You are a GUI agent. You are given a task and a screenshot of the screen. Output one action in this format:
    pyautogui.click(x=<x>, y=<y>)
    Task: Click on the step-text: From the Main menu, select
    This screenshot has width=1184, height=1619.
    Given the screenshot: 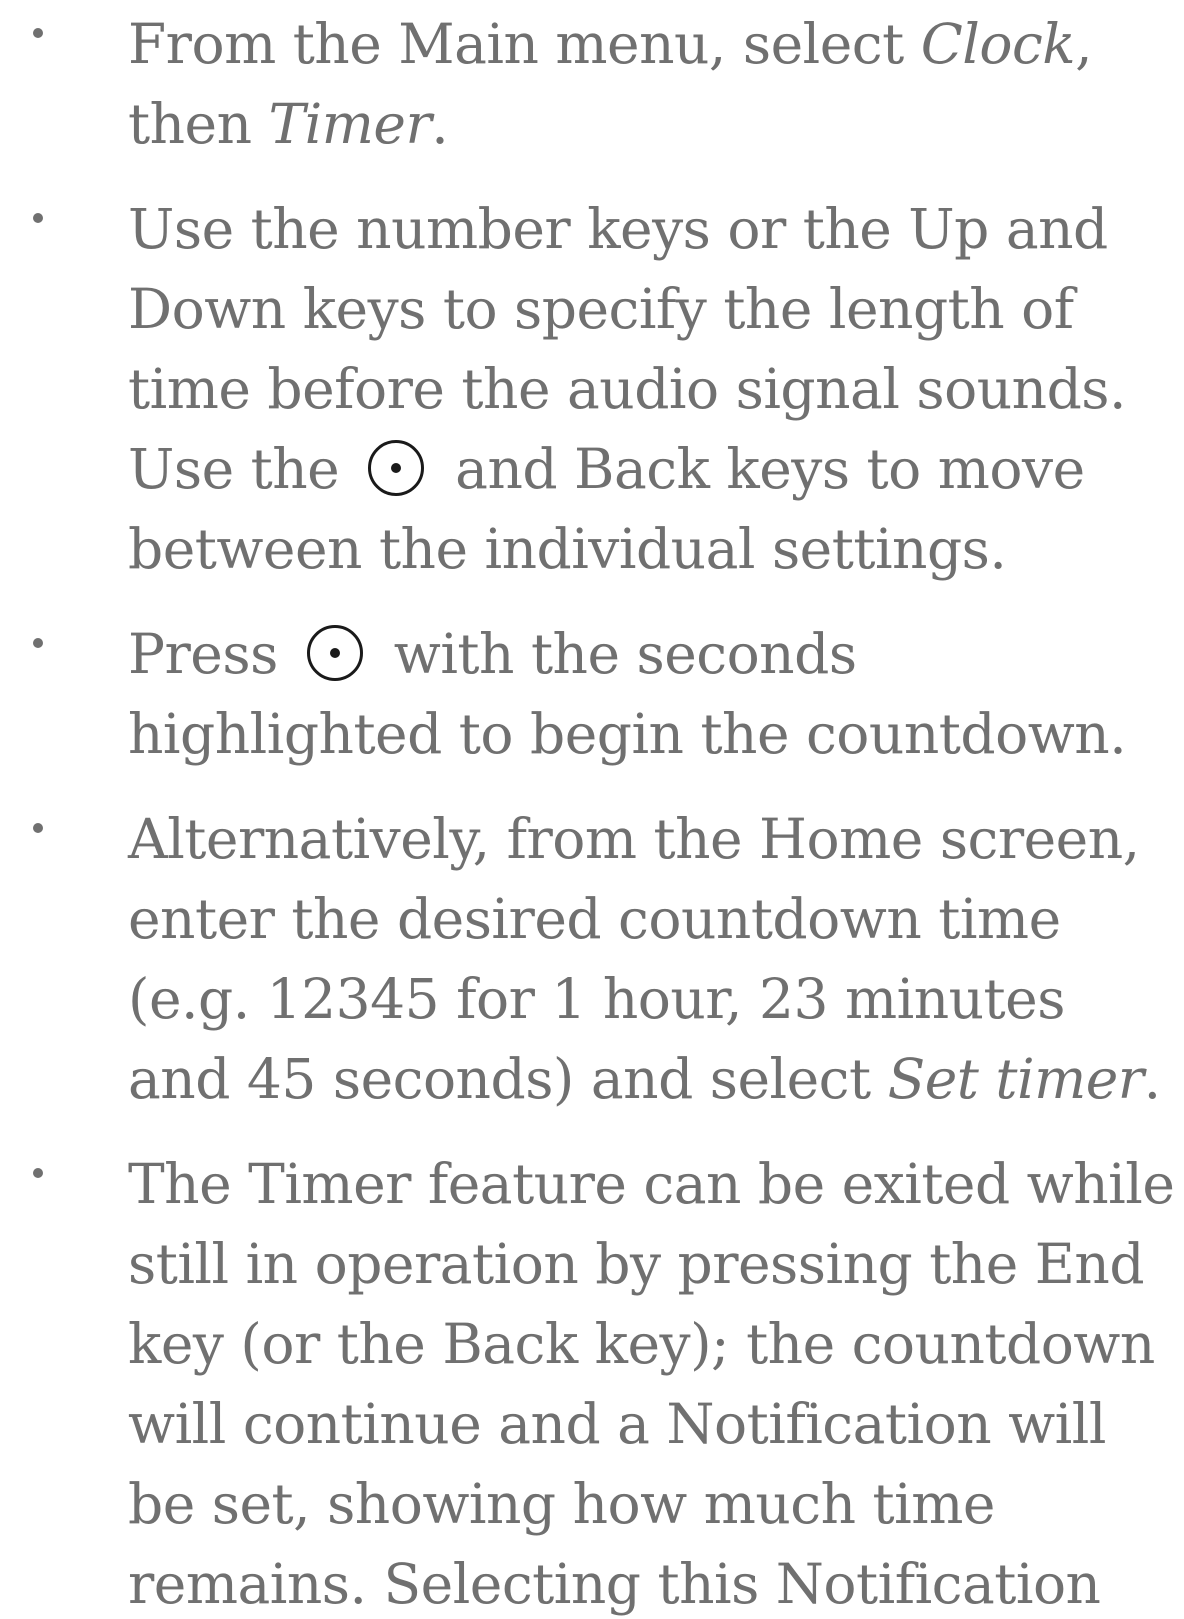 What is the action you would take?
    pyautogui.click(x=524, y=44)
    